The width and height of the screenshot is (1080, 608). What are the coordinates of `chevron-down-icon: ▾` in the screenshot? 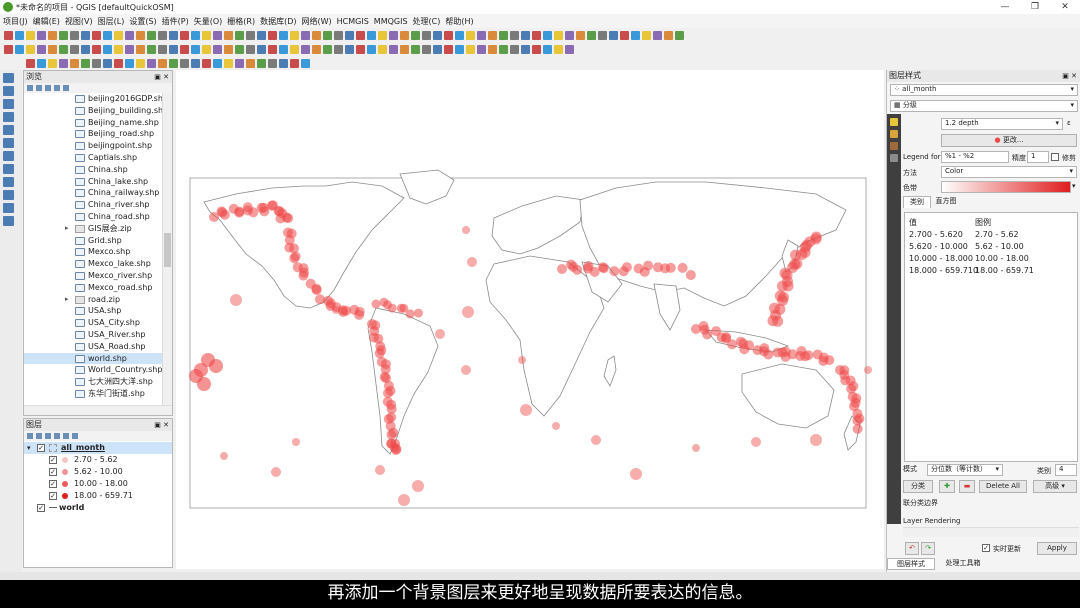 It's located at (1074, 186).